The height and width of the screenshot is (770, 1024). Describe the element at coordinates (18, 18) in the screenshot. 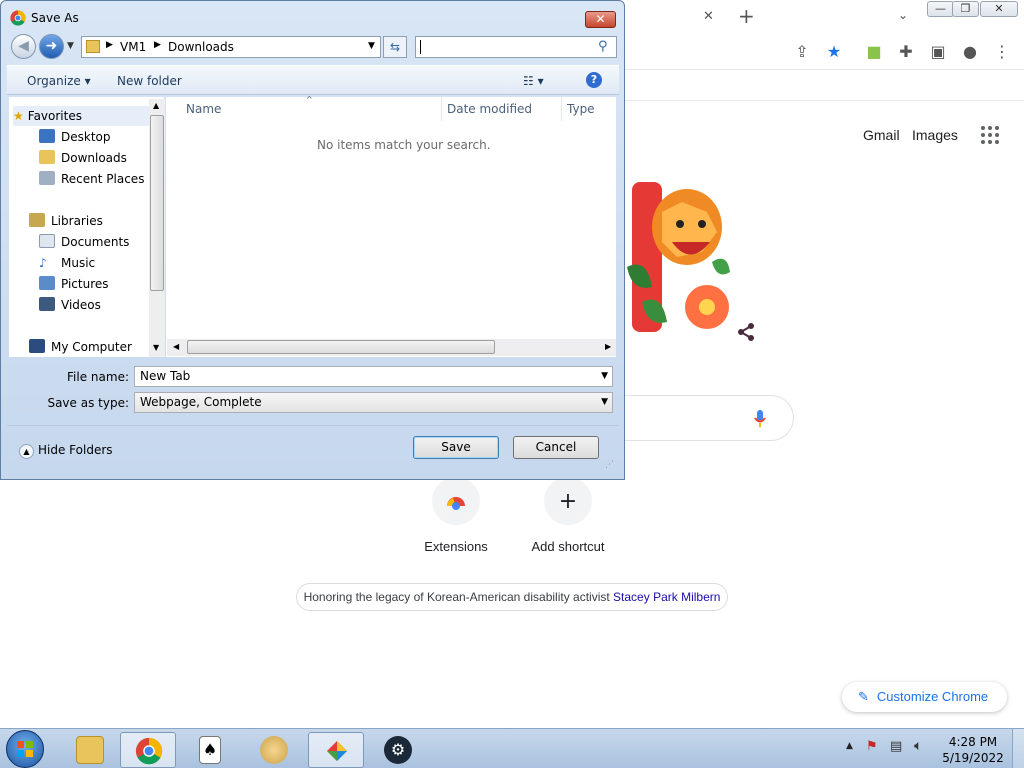

I see `chrome-logo-icon` at that location.